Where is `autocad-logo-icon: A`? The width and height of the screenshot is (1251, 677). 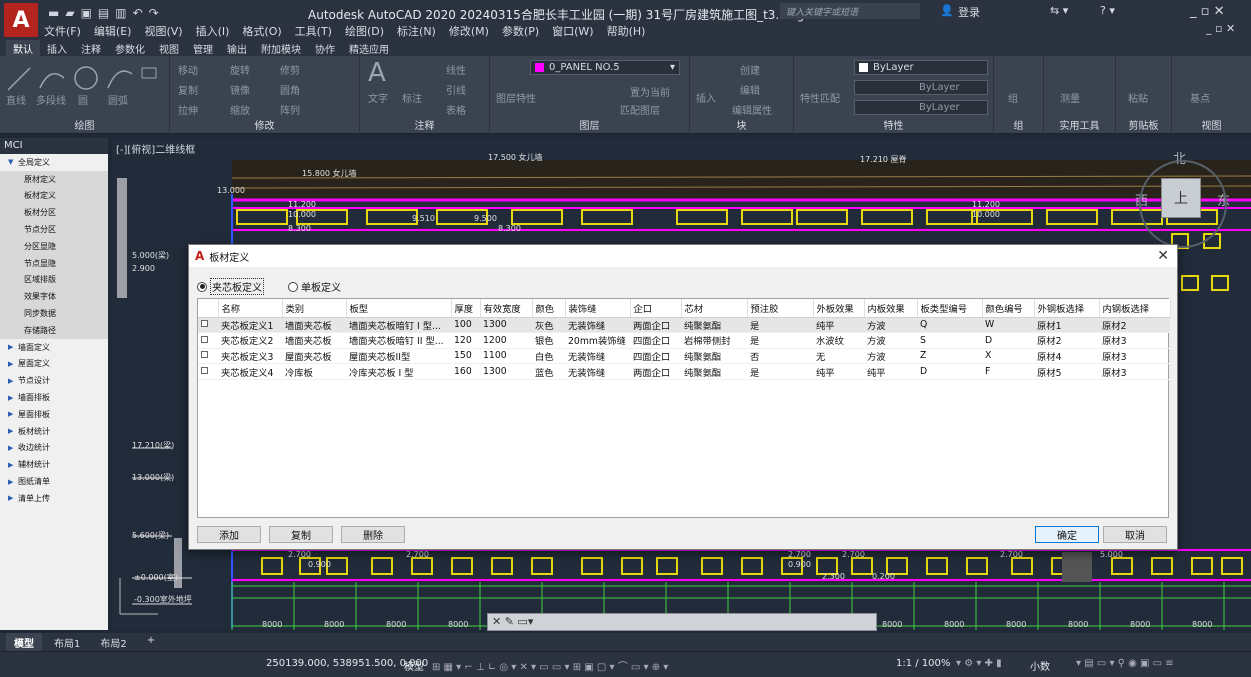
autocad-logo-icon: A is located at coordinates (21, 20).